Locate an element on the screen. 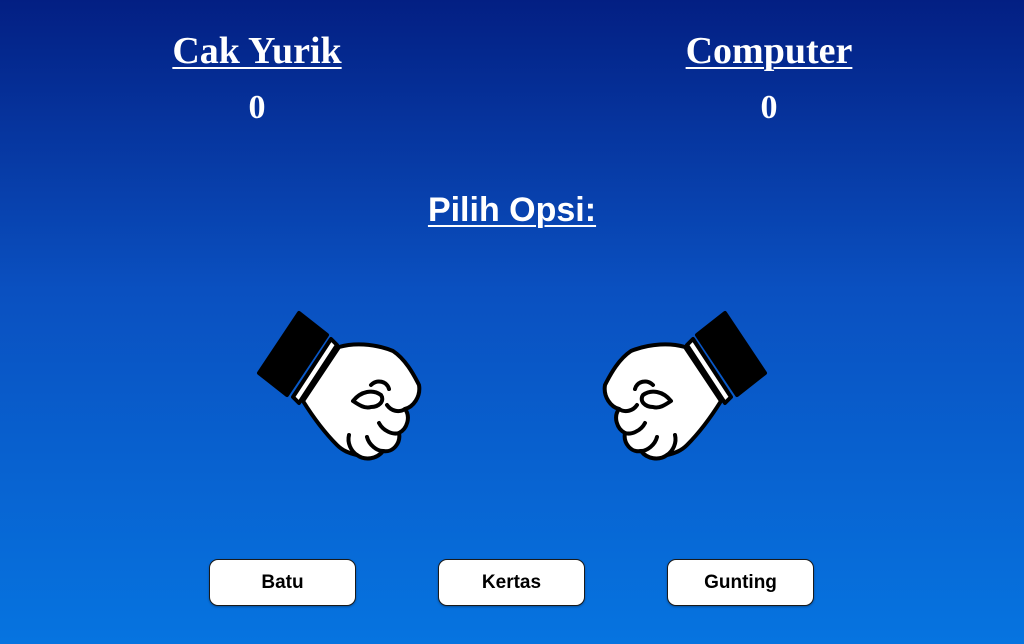 Image resolution: width=1024 pixels, height=644 pixels. choose-option-title: Pilih Opsi: is located at coordinates (512, 210).